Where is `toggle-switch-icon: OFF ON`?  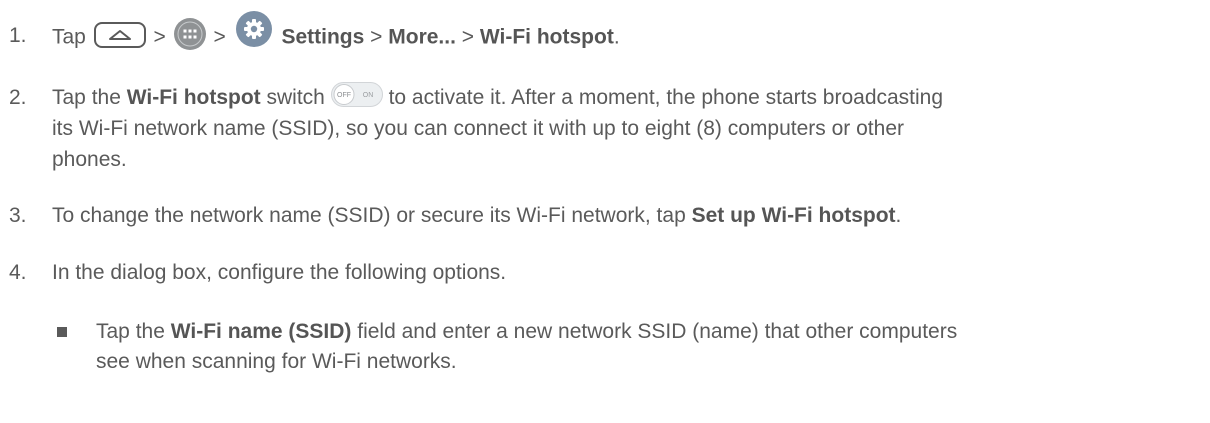 toggle-switch-icon: OFF ON is located at coordinates (356, 94).